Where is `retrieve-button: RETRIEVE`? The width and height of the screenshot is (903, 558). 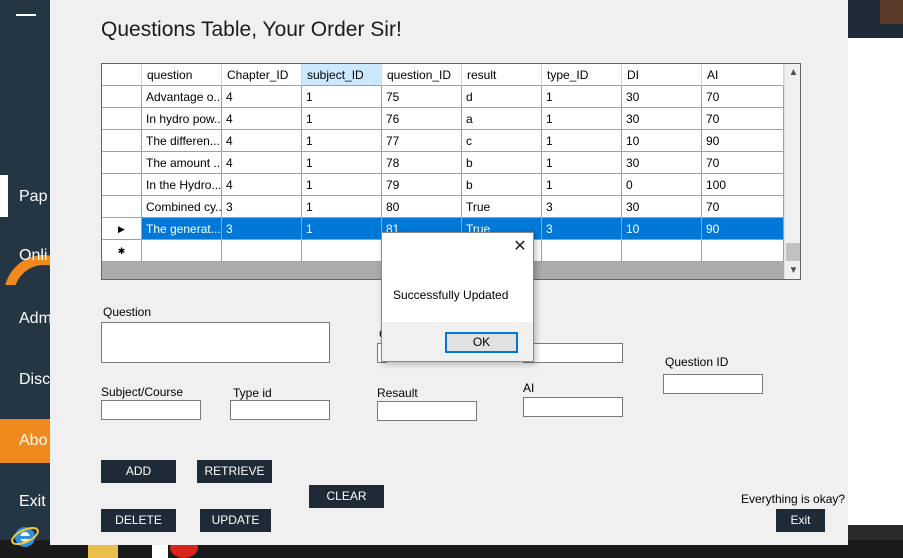
retrieve-button: RETRIEVE is located at coordinates (234, 471).